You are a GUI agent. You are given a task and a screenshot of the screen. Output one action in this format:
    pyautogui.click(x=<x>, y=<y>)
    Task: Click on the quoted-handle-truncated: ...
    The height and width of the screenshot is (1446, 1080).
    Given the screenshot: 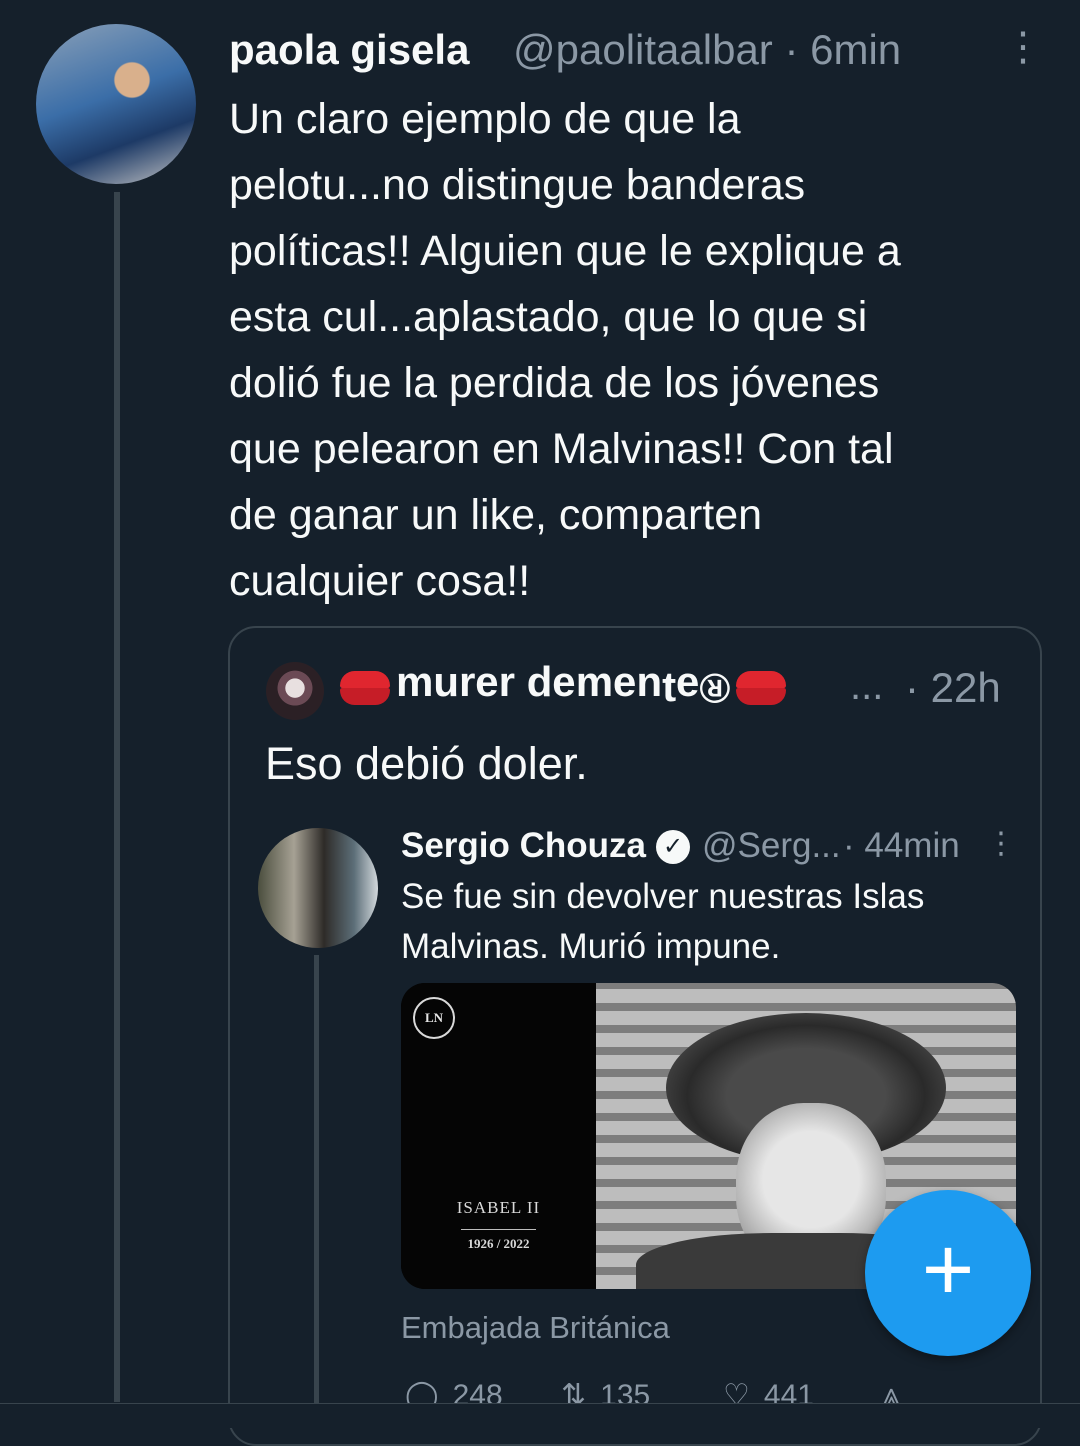 What is the action you would take?
    pyautogui.click(x=867, y=686)
    